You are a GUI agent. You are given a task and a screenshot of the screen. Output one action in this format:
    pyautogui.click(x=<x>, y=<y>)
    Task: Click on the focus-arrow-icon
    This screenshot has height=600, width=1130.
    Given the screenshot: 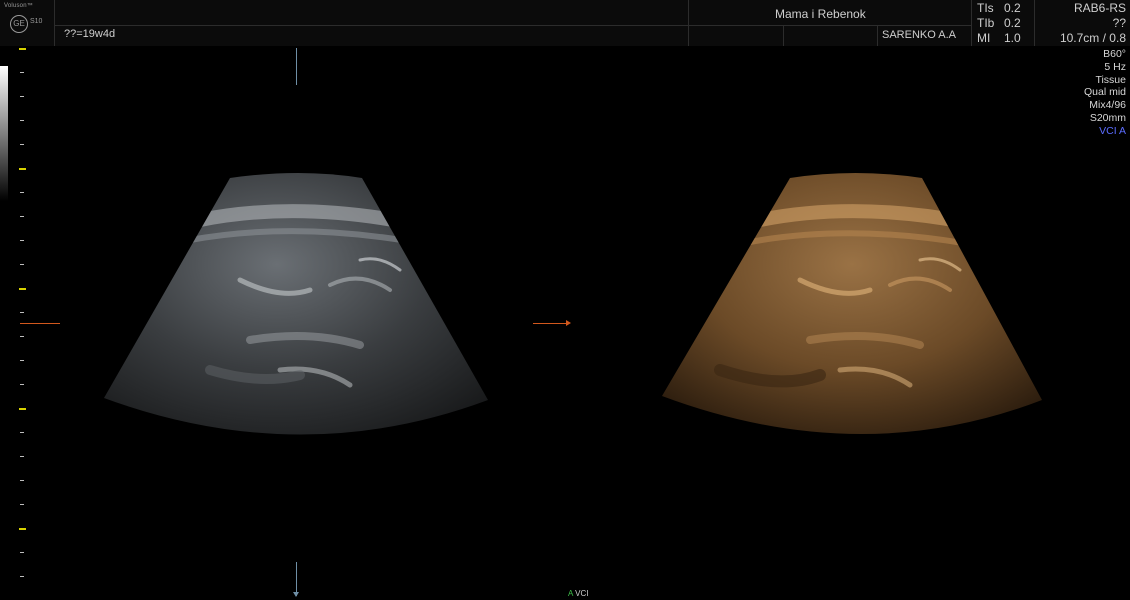 What is the action you would take?
    pyautogui.click(x=568, y=323)
    